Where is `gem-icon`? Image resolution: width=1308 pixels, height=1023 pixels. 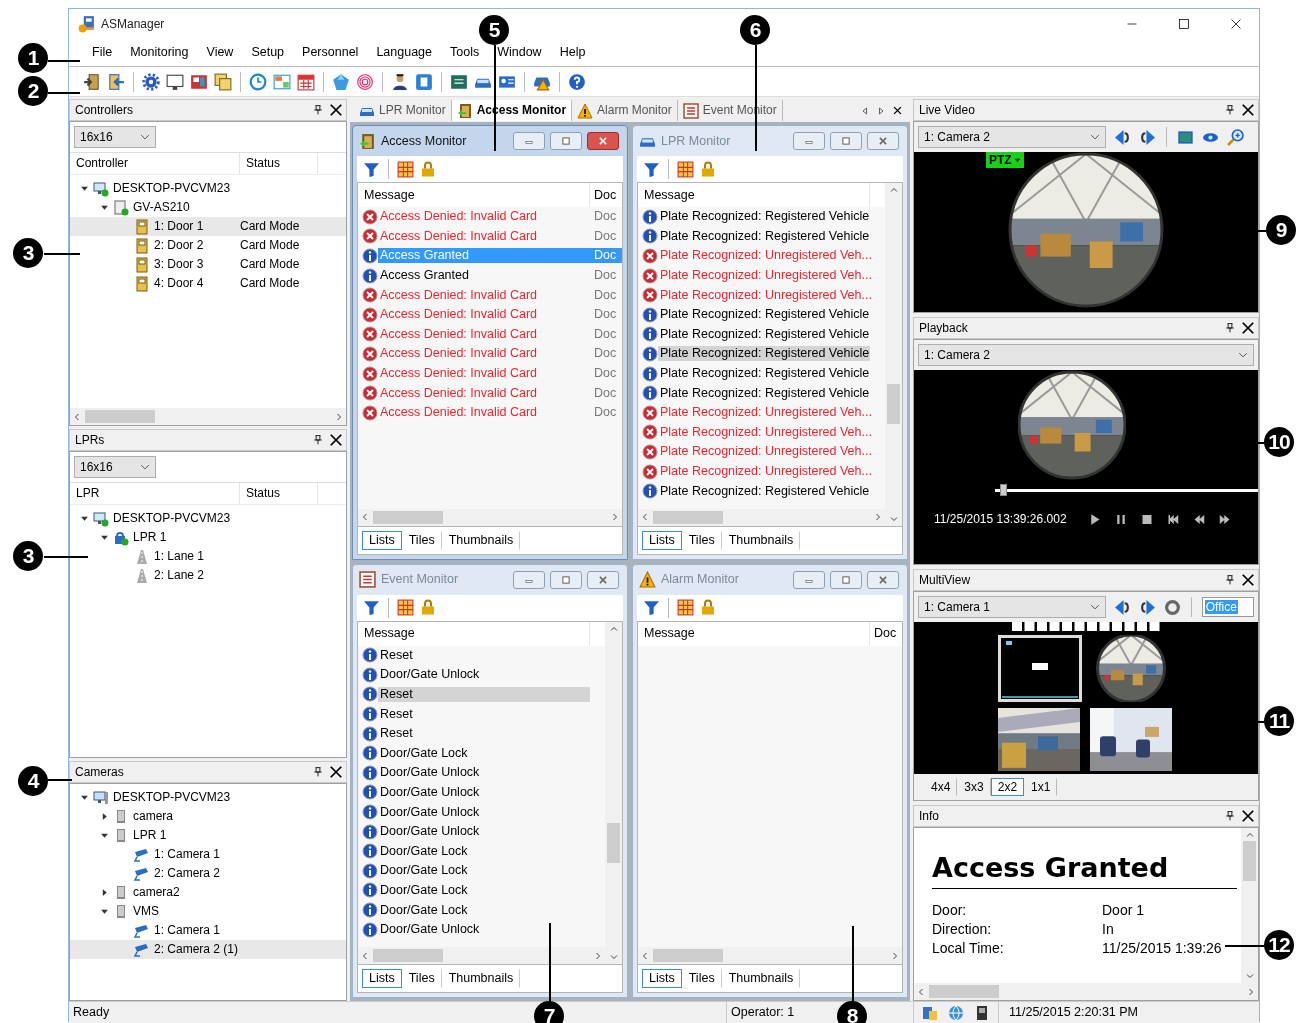
gem-icon is located at coordinates (341, 81).